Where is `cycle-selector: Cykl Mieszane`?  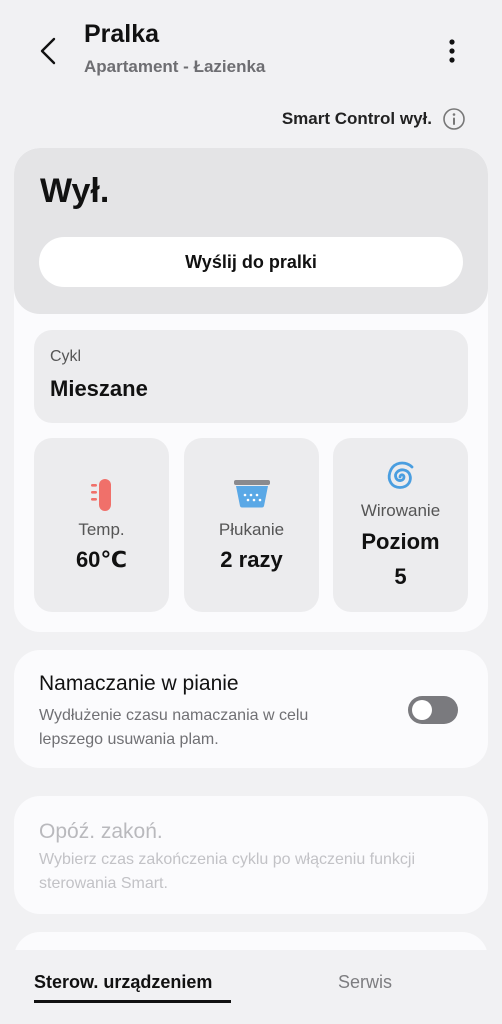 cycle-selector: Cykl Mieszane is located at coordinates (251, 376).